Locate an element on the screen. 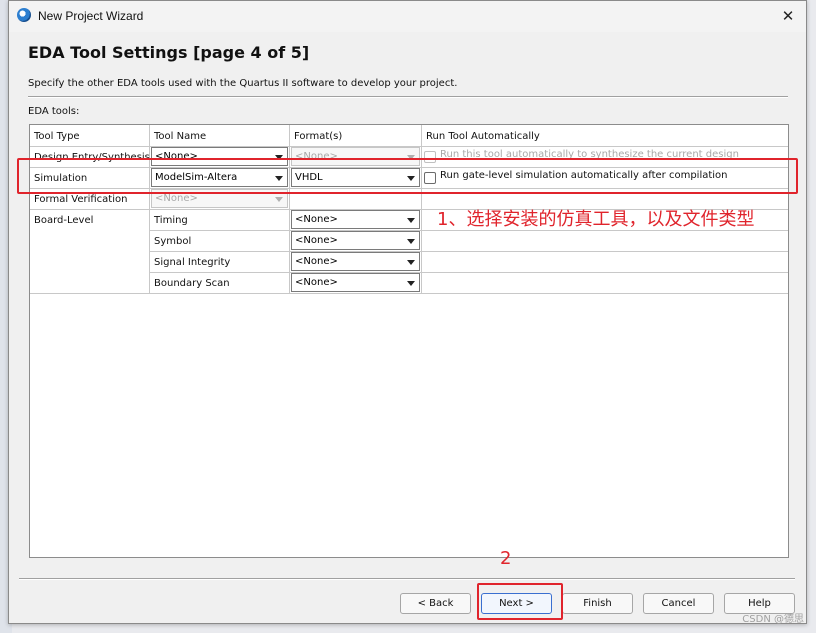 The image size is (816, 633). format-select-timing: <None> is located at coordinates (355, 219).